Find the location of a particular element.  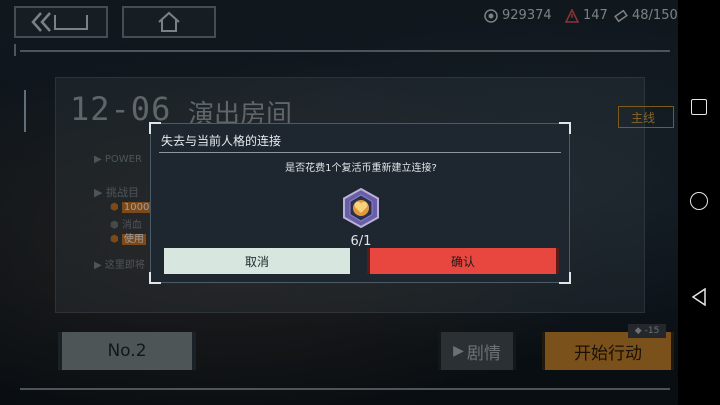

home-system-button is located at coordinates (699, 201).